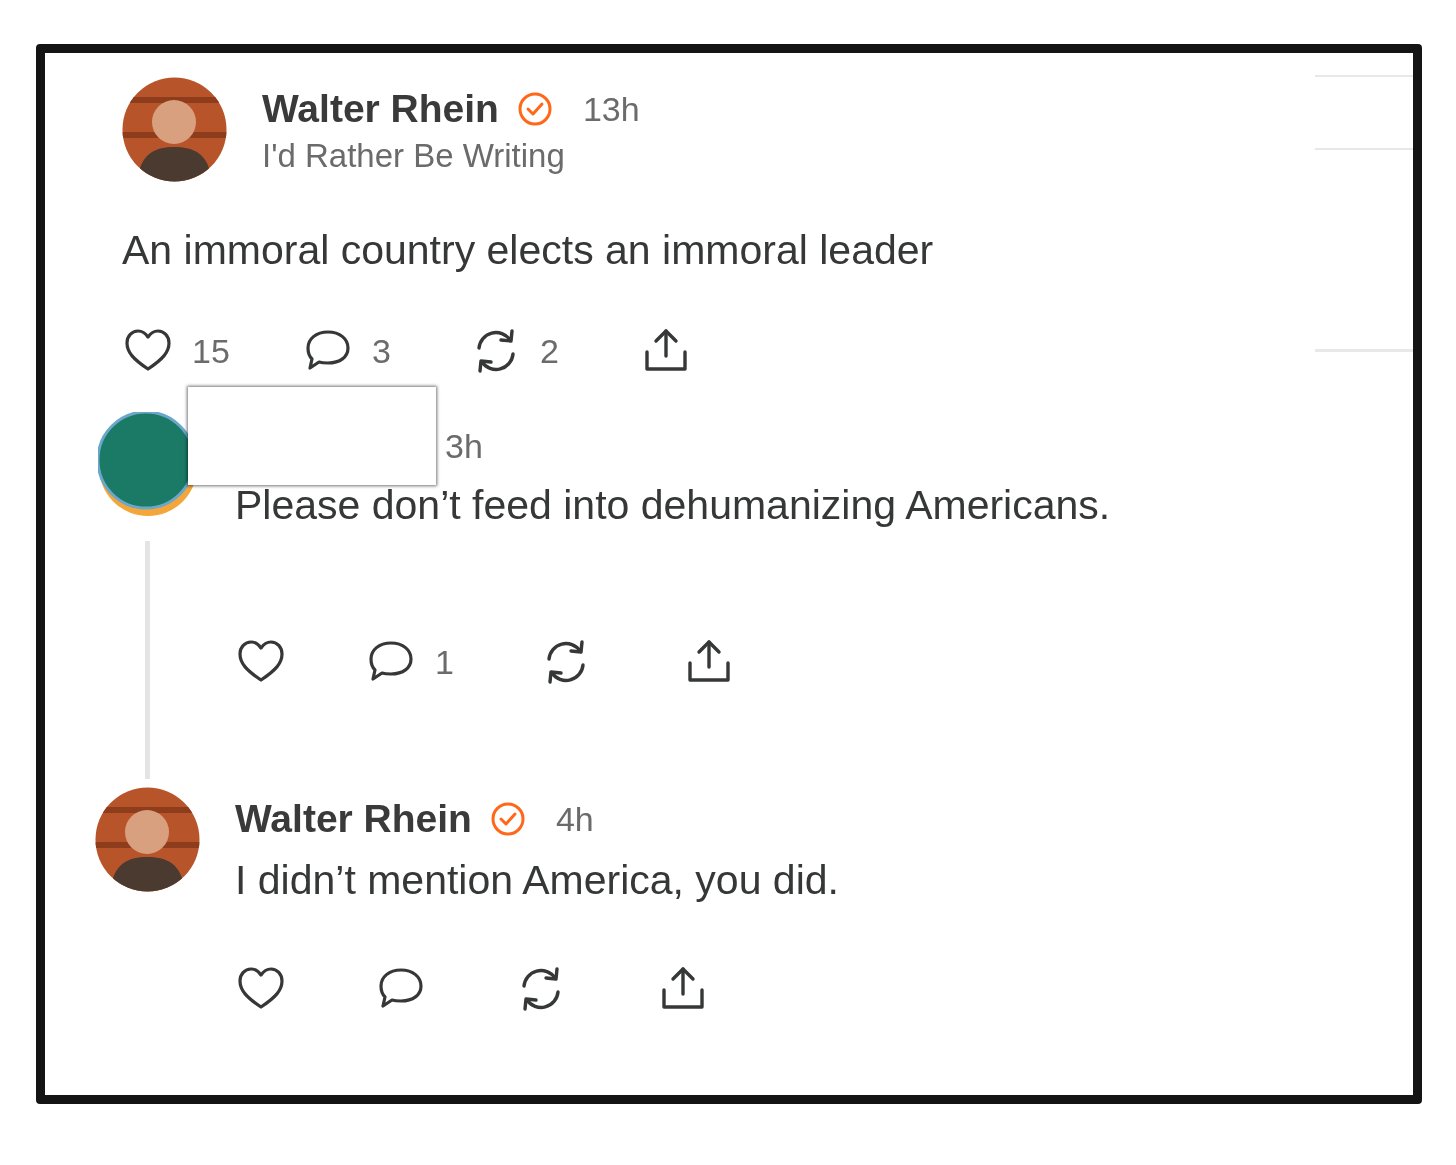 Image resolution: width=1456 pixels, height=1165 pixels. I want to click on count: 1, so click(444, 662).